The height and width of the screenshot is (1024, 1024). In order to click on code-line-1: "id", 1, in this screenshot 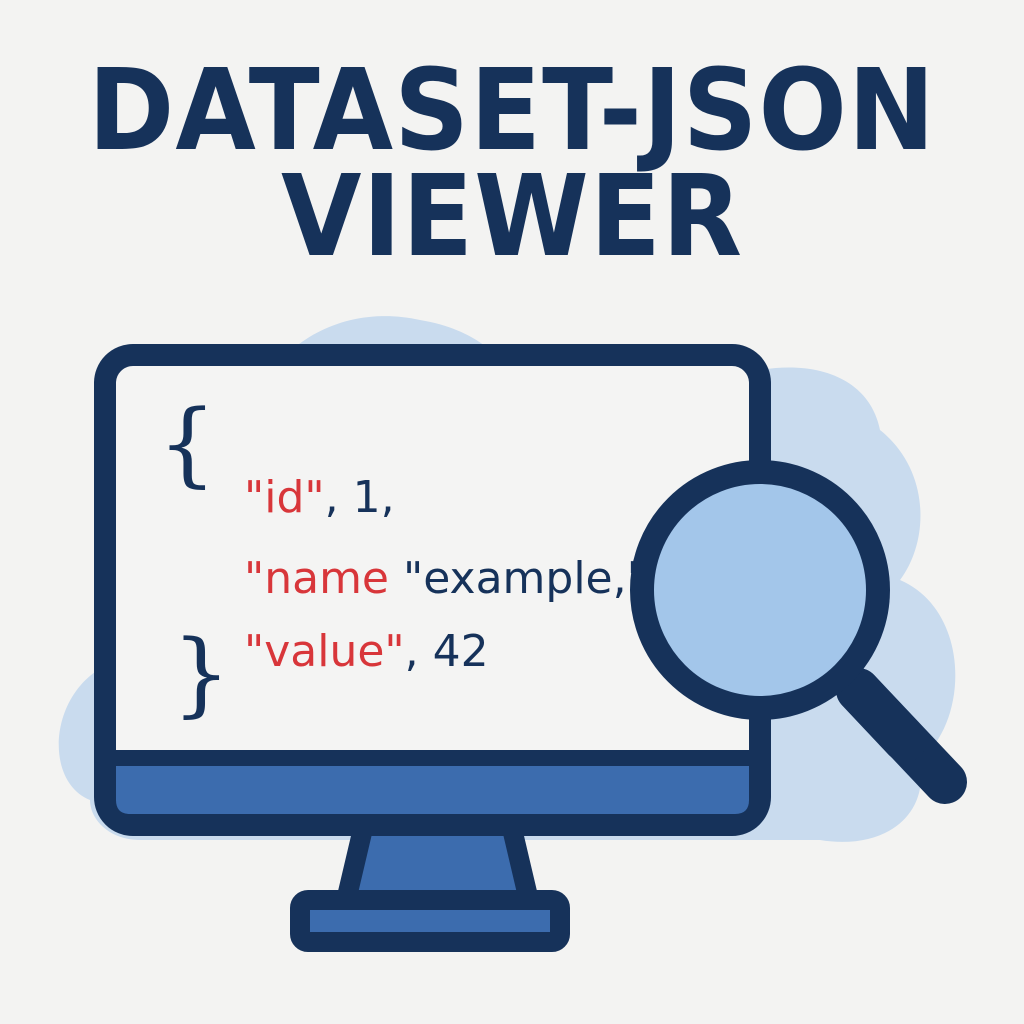, I will do `click(305, 476)`.